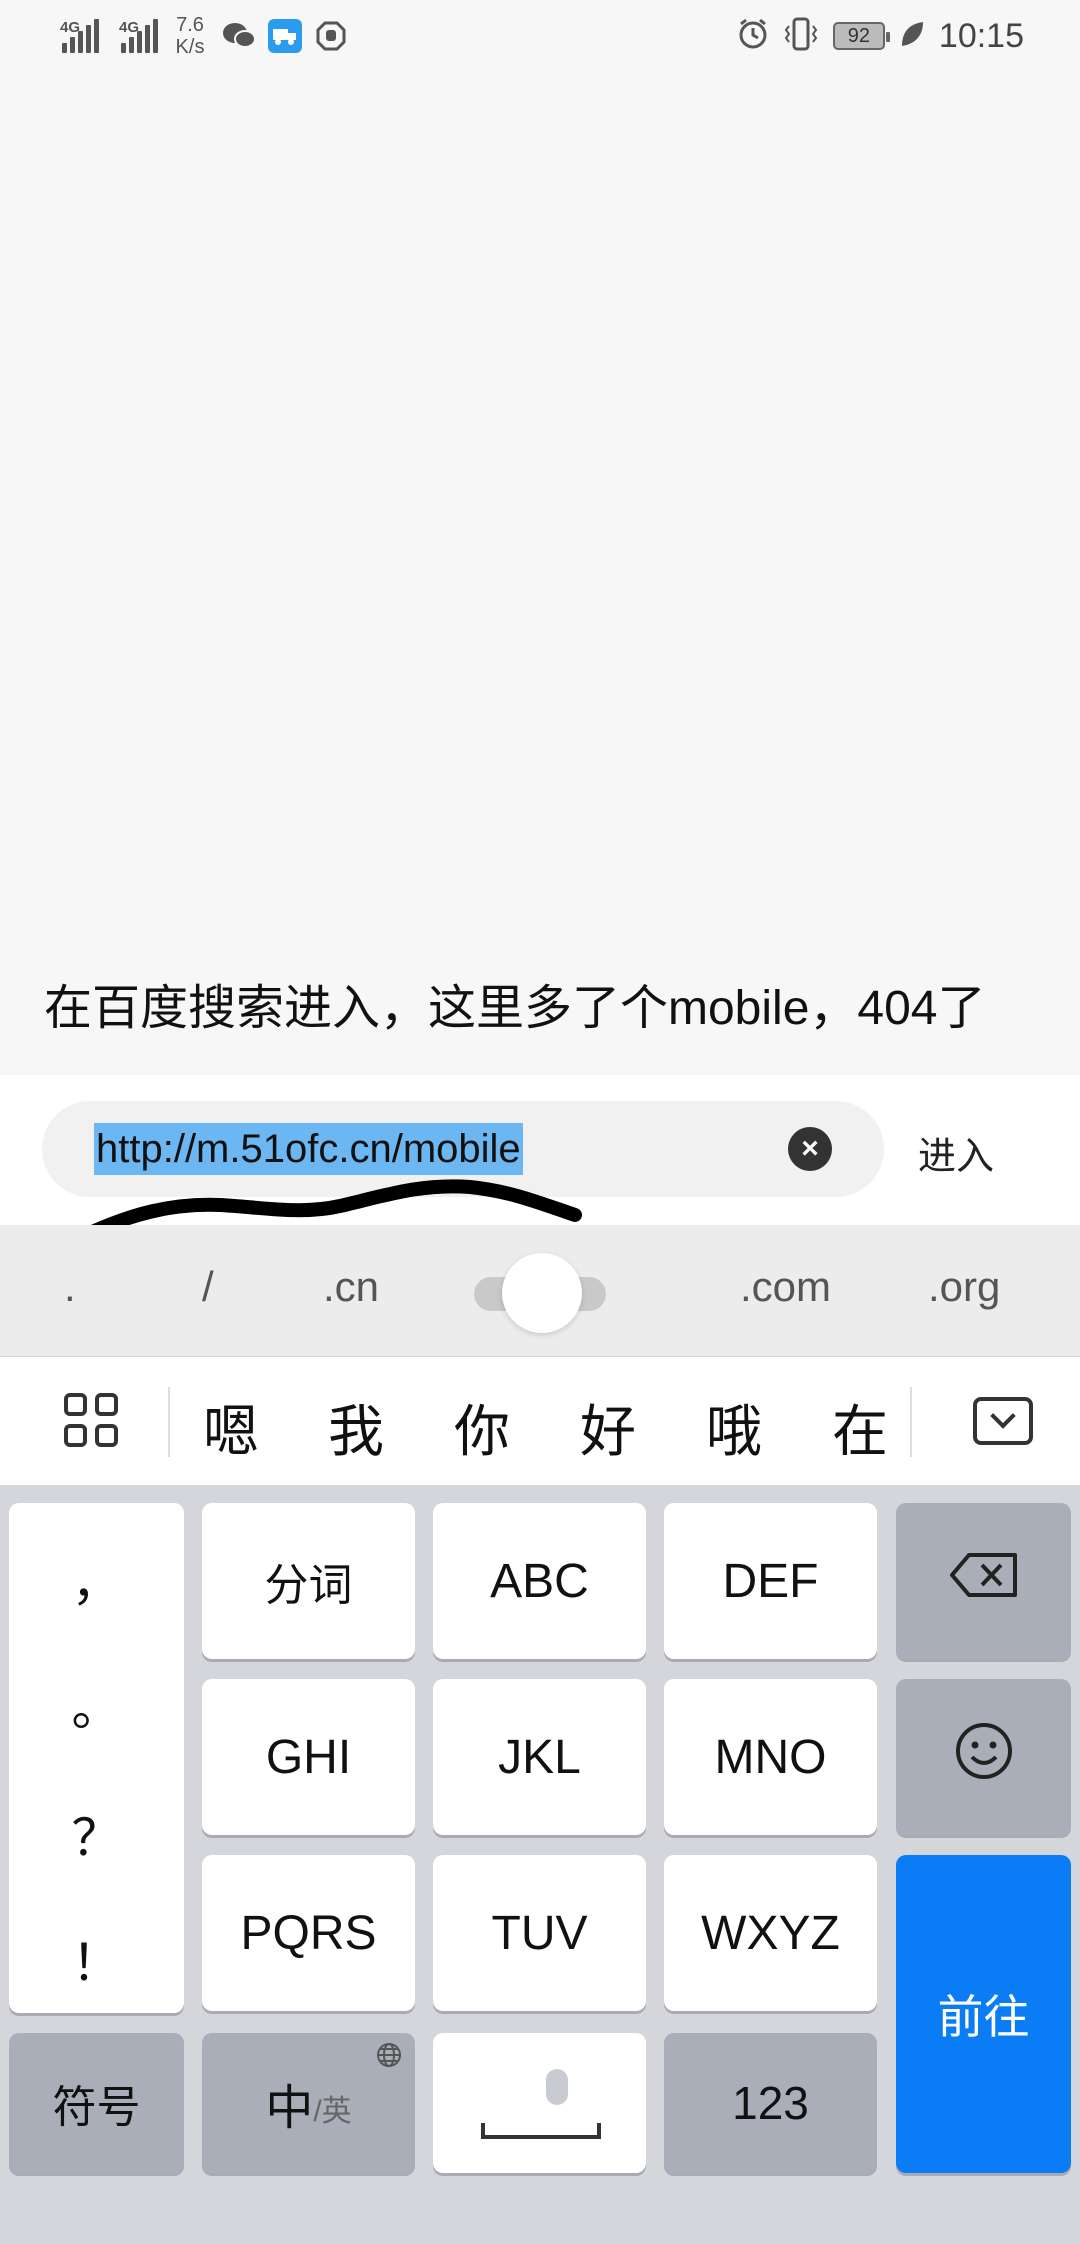  I want to click on space-key, so click(539, 2103).